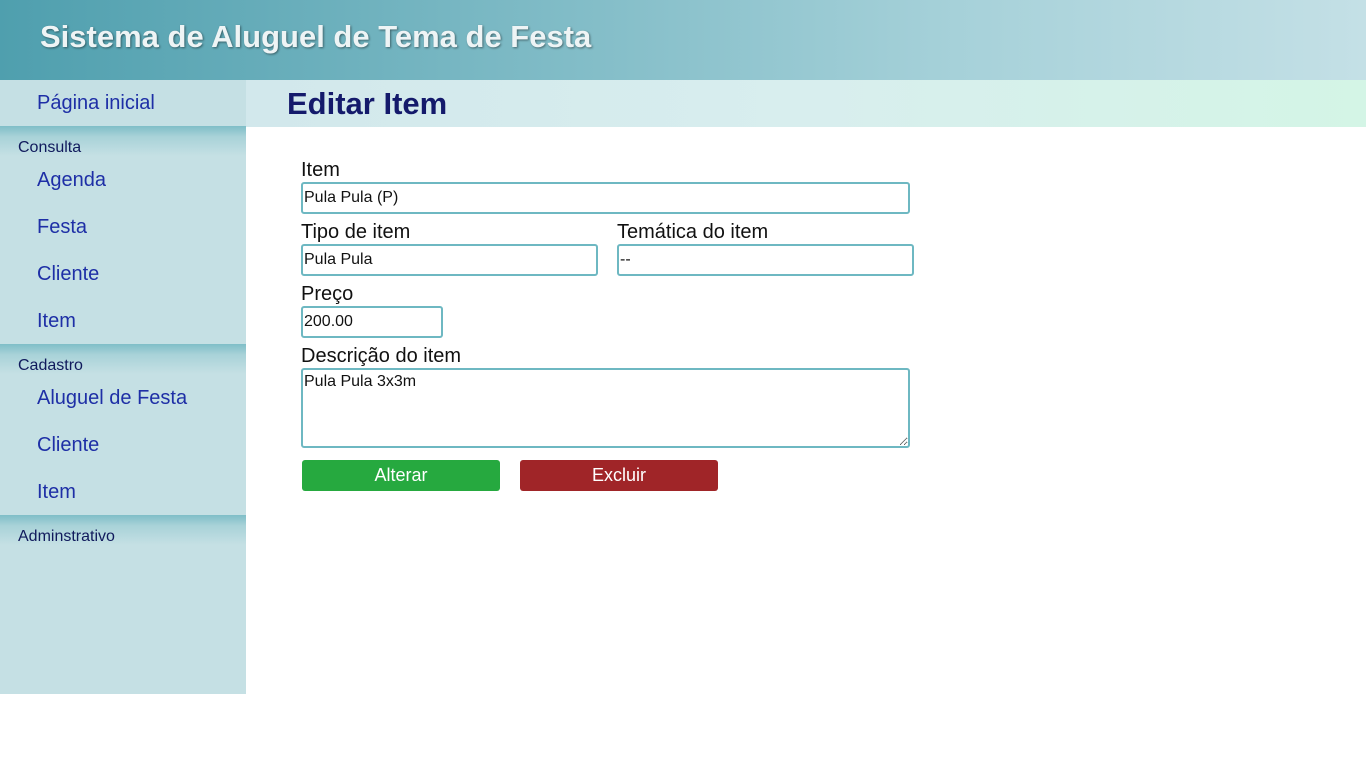  I want to click on tematica-item-input, so click(765, 260).